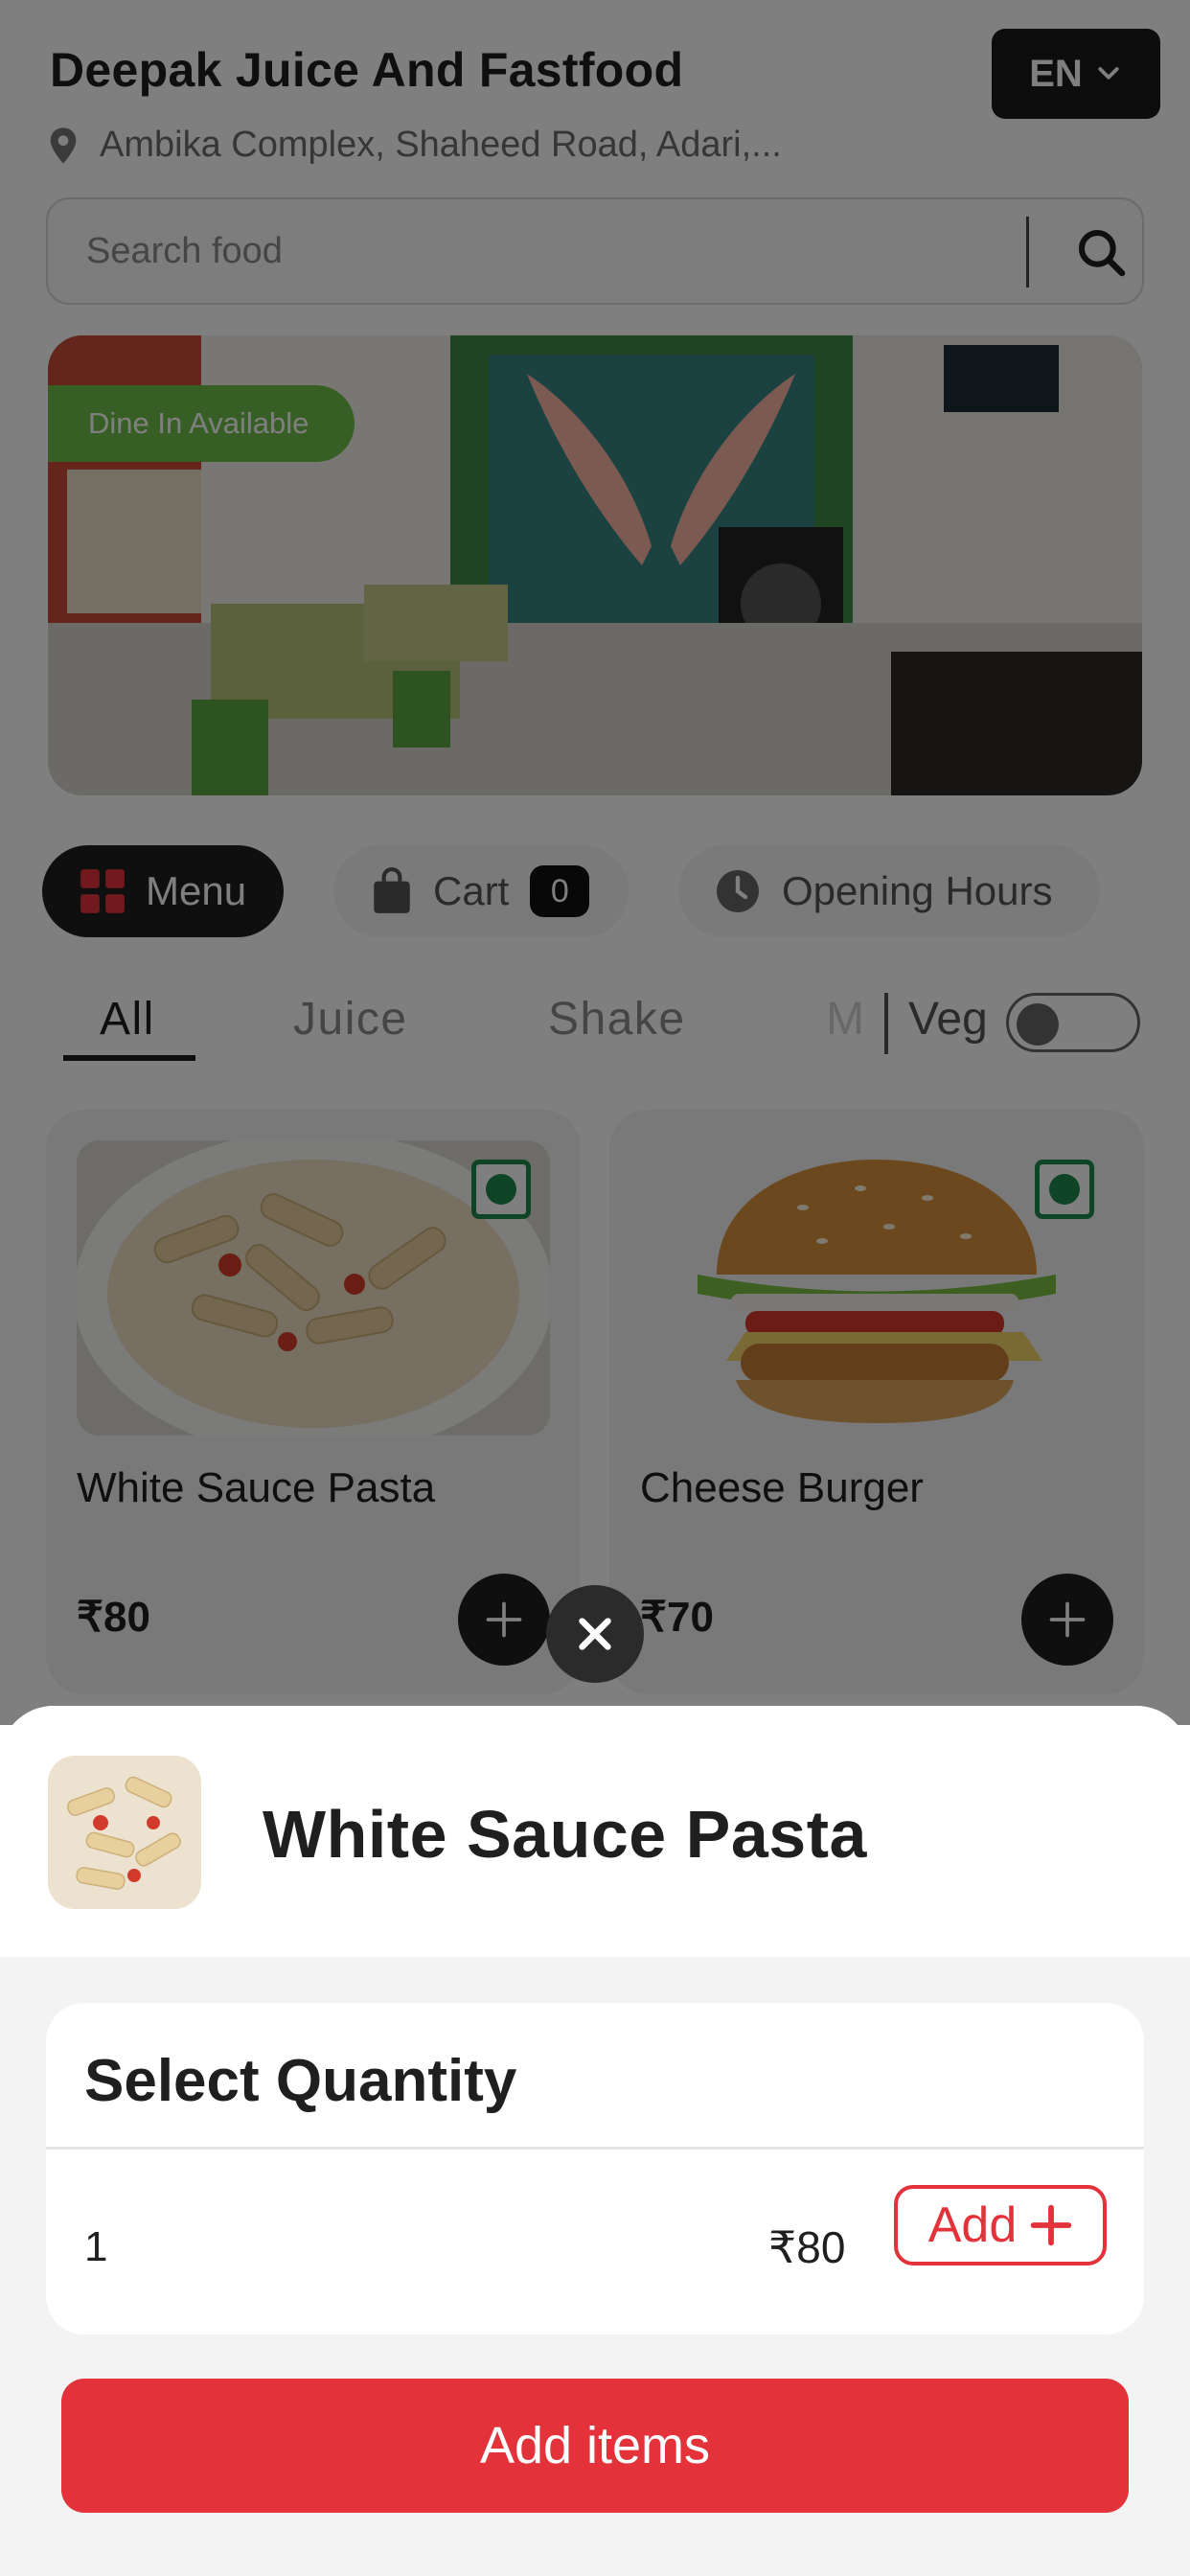 The width and height of the screenshot is (1190, 2576). I want to click on close-sheet-button, so click(595, 1634).